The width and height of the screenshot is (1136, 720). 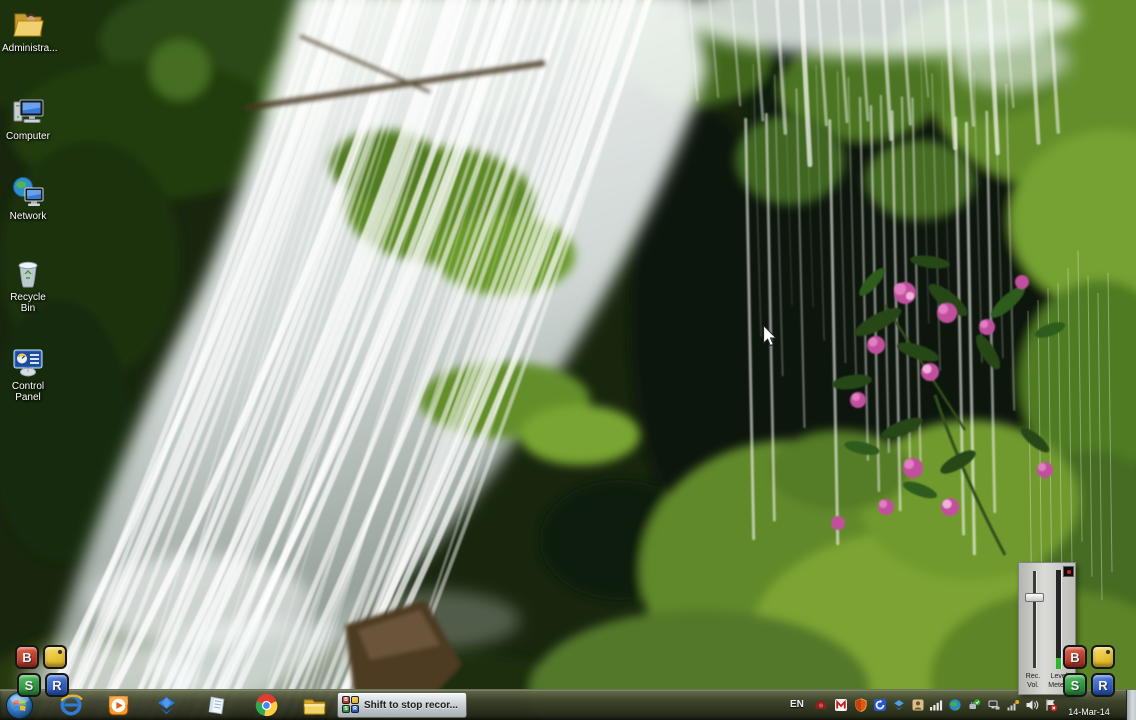 I want to click on tray-messenger-icon, so click(x=918, y=705).